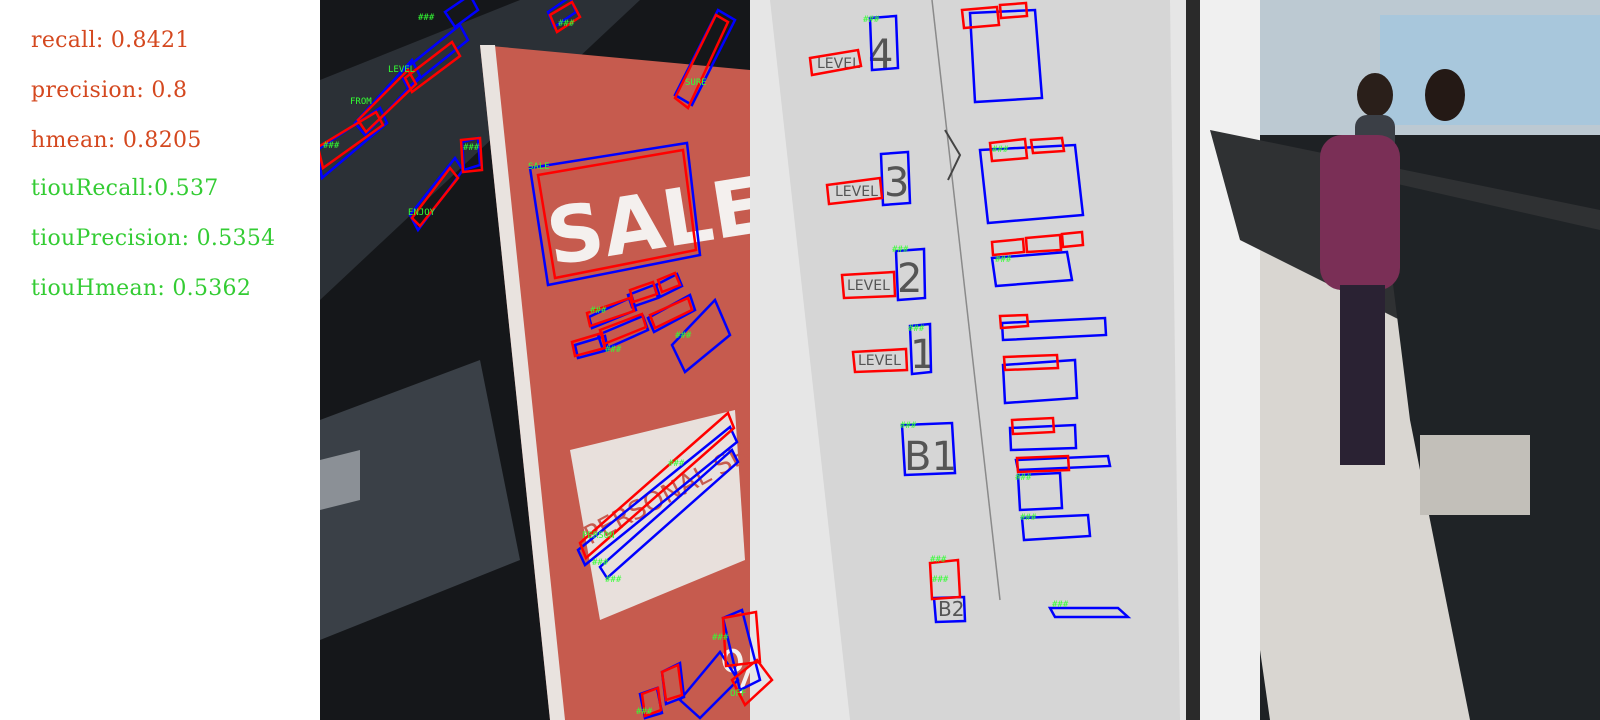 The height and width of the screenshot is (720, 1600). What do you see at coordinates (1475, 475) in the screenshot?
I see `store-bin` at bounding box center [1475, 475].